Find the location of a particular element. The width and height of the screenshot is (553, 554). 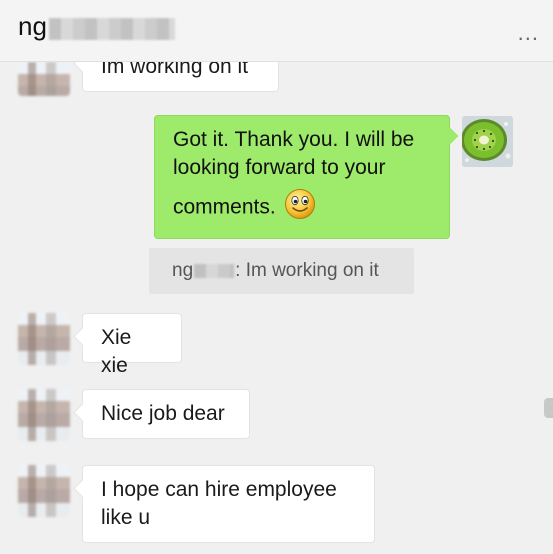

chat-title: ng is located at coordinates (96, 26).